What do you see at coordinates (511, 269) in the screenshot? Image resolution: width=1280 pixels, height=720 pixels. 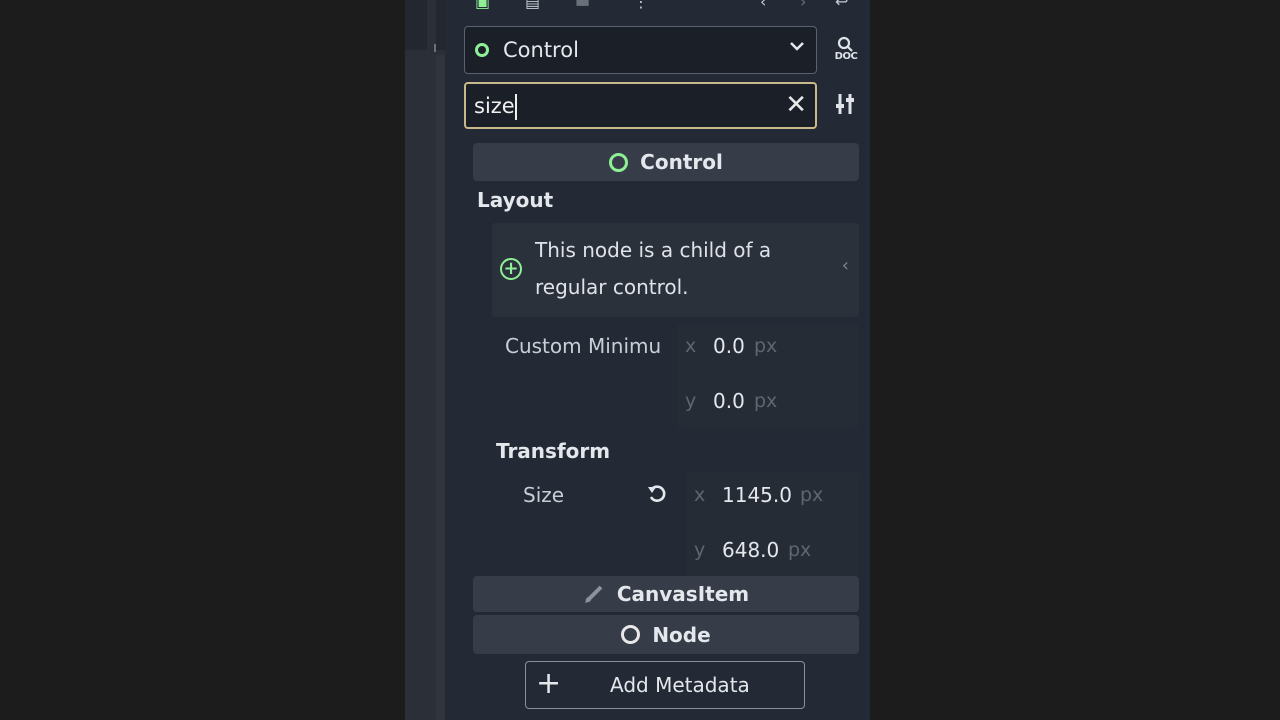 I see `layout-plus-icon: +` at bounding box center [511, 269].